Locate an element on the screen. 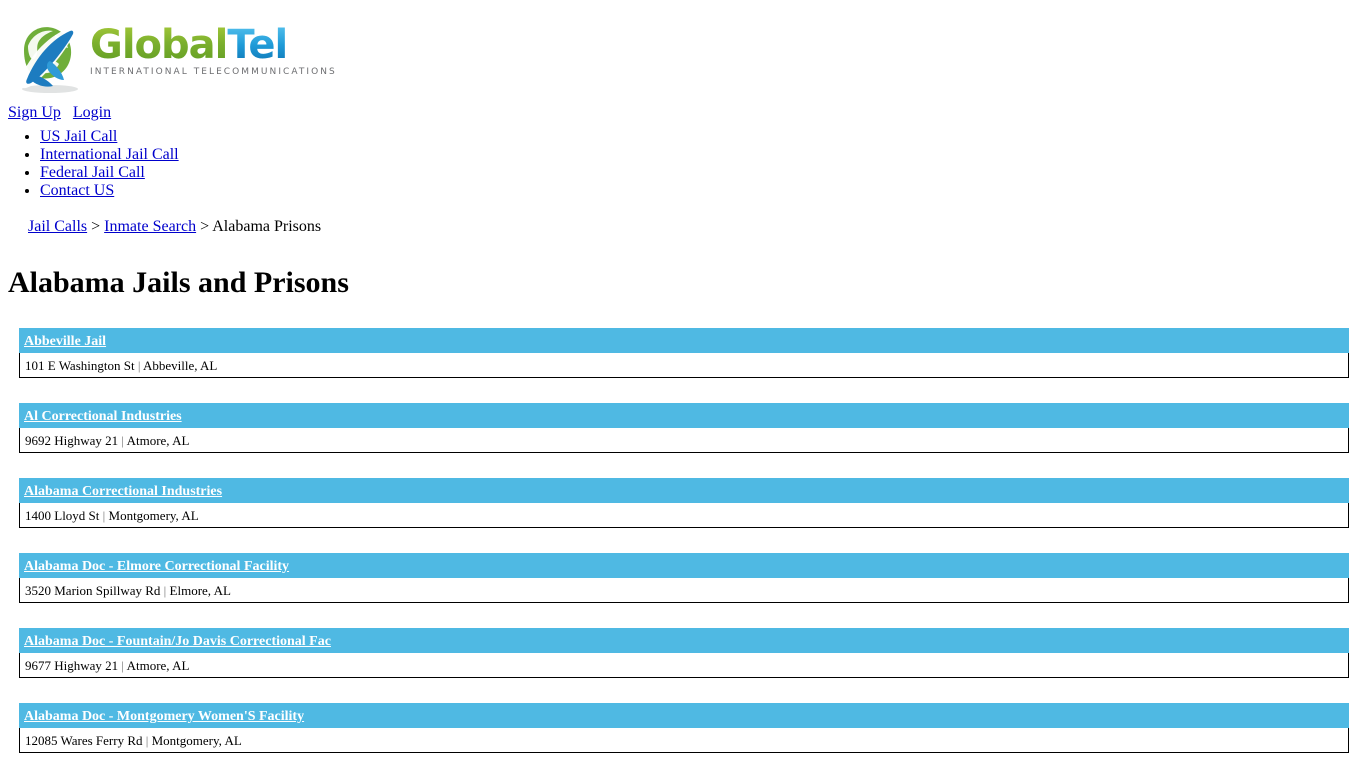 The image size is (1366, 768). facility-header: Abbeville Jail is located at coordinates (684, 340).